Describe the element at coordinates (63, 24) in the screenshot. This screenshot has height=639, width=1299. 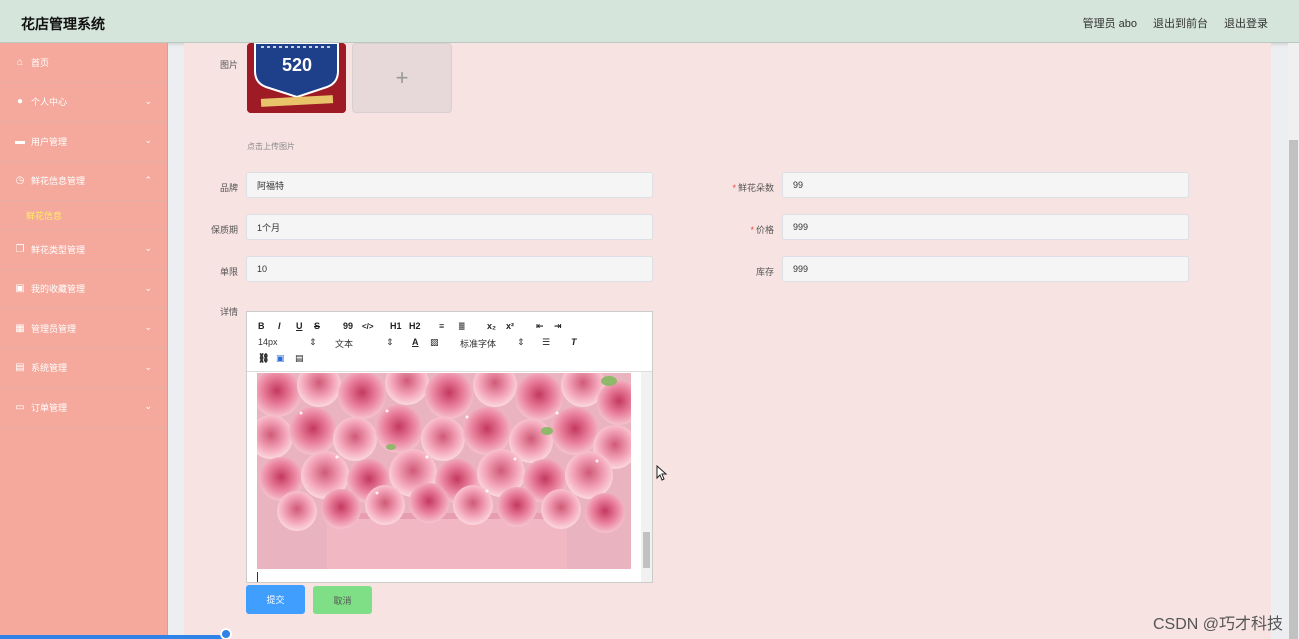
I see `app-title: 花店管理系统` at that location.